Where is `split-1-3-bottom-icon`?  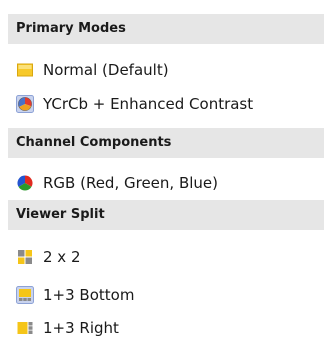
split-1-3-bottom-icon is located at coordinates (25, 295).